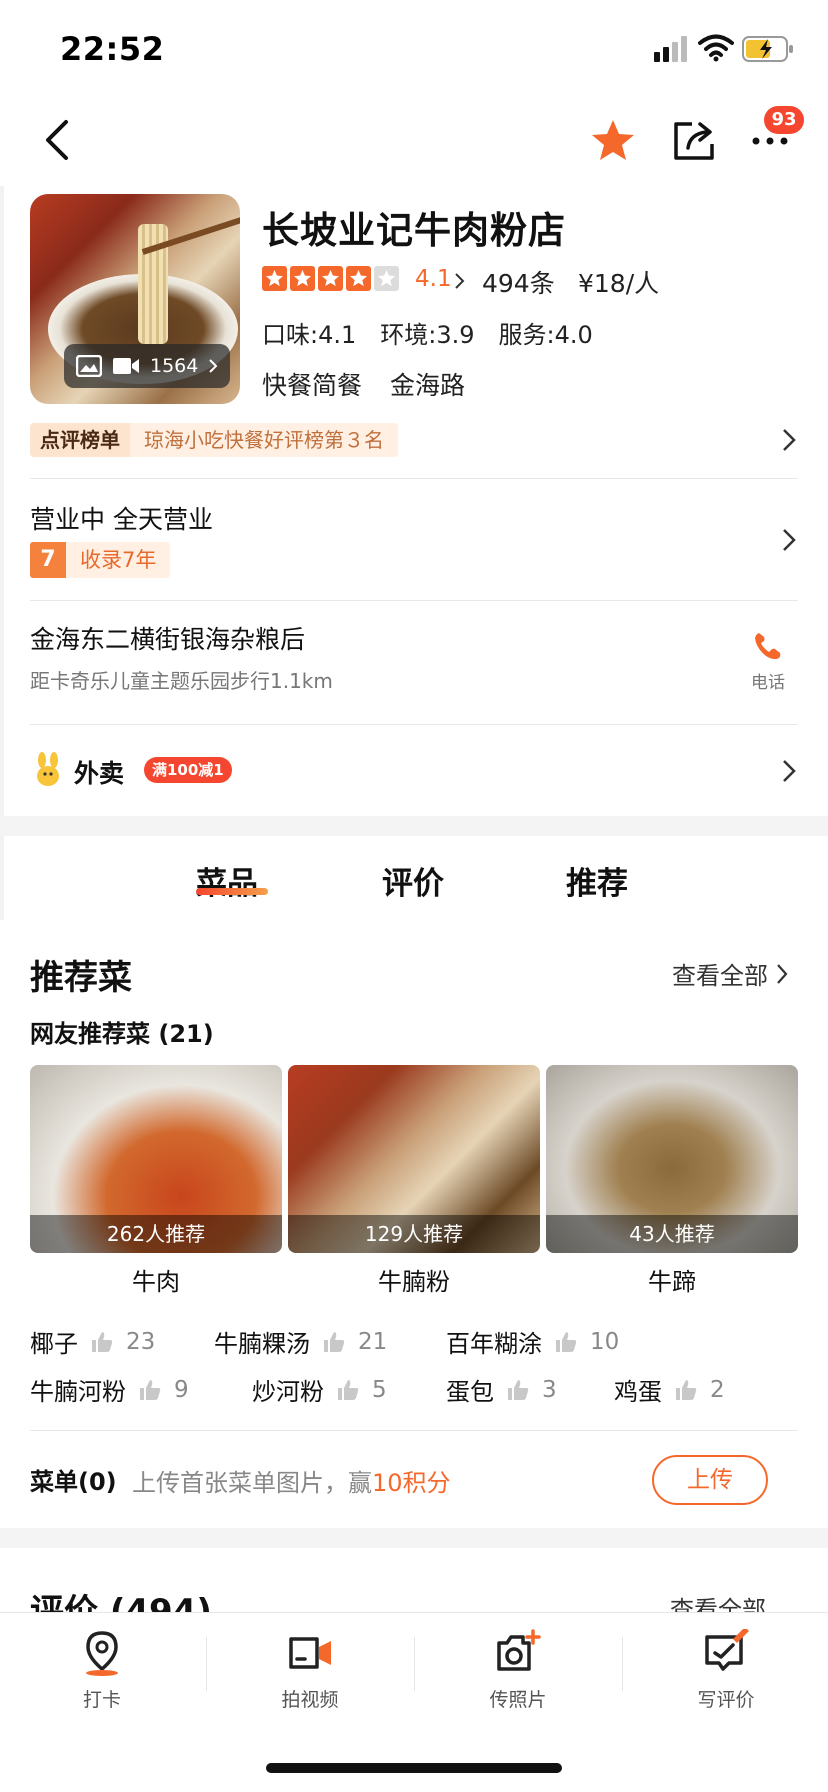 Image resolution: width=828 pixels, height=1792 pixels. Describe the element at coordinates (597, 880) in the screenshot. I see `tab-recommend: 推荐` at that location.